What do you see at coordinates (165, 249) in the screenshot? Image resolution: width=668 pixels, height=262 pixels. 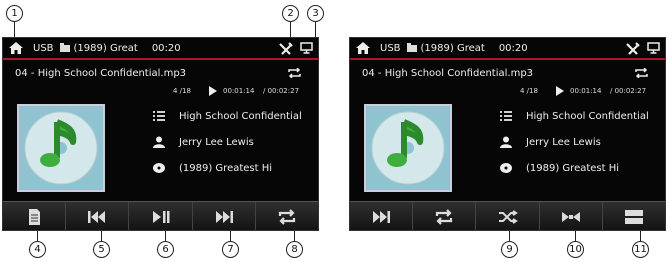 I see `callout-6: 6` at bounding box center [165, 249].